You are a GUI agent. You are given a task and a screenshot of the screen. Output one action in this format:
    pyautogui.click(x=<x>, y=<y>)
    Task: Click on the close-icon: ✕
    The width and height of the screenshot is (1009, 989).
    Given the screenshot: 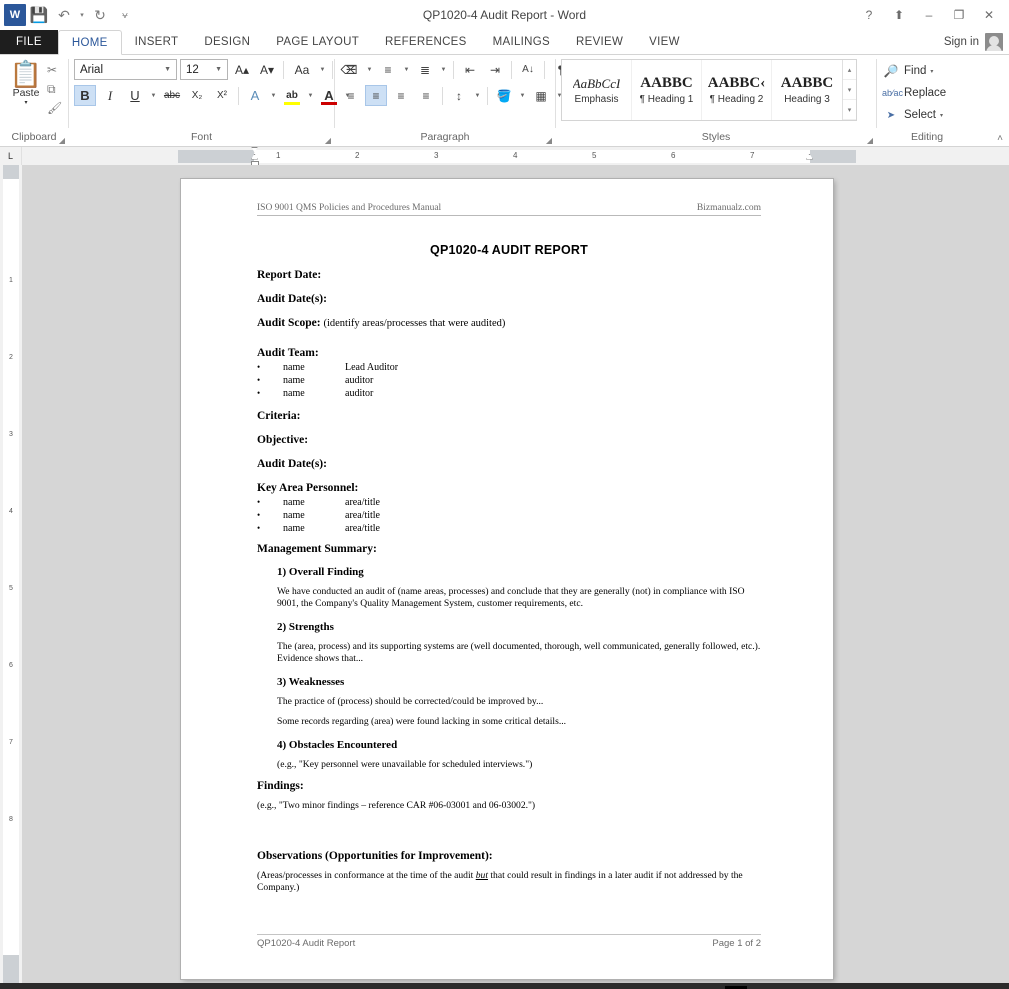 What is the action you would take?
    pyautogui.click(x=989, y=15)
    